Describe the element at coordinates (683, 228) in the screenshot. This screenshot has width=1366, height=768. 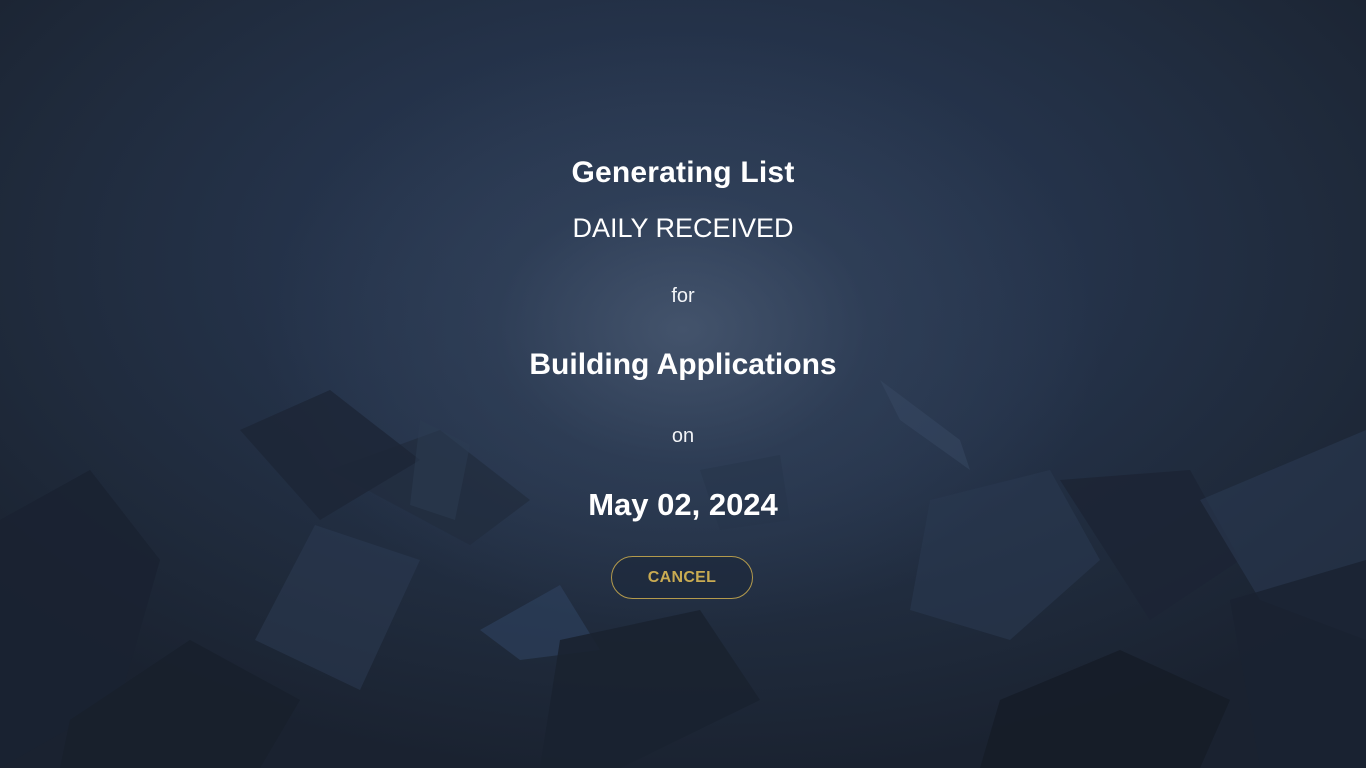
I see `list-name: DAILY RECEIVED` at that location.